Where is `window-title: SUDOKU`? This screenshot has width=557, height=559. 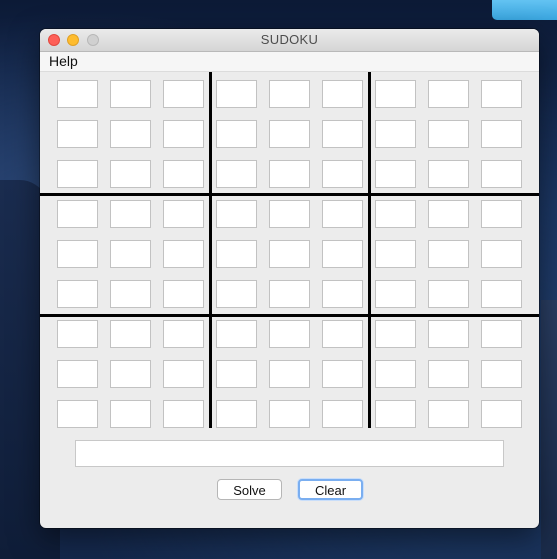
window-title: SUDOKU is located at coordinates (289, 39).